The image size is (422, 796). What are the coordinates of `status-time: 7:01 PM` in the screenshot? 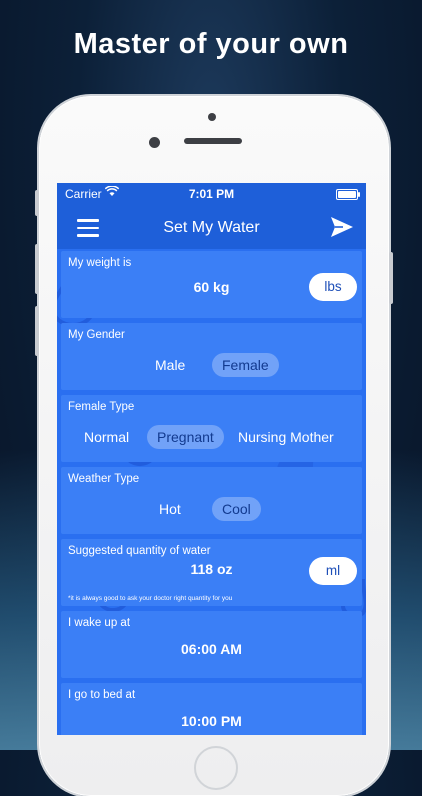 It's located at (211, 194).